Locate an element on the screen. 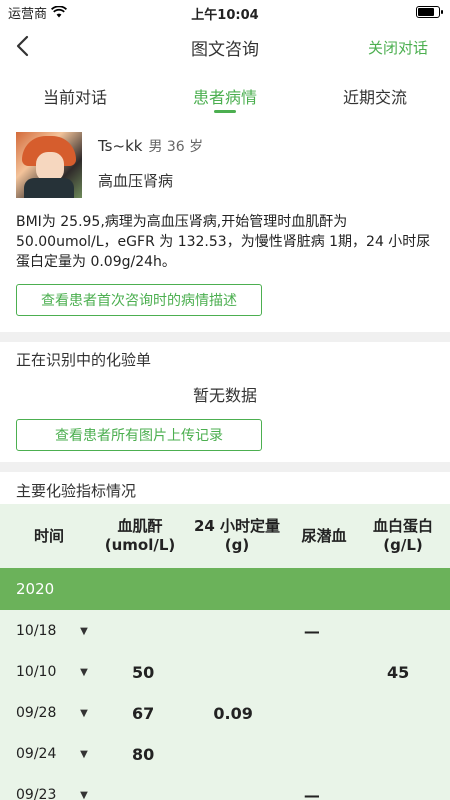 Image resolution: width=450 pixels, height=800 pixels. first-consult-button: 查看患者首次咨询时的病情描述 is located at coordinates (139, 300).